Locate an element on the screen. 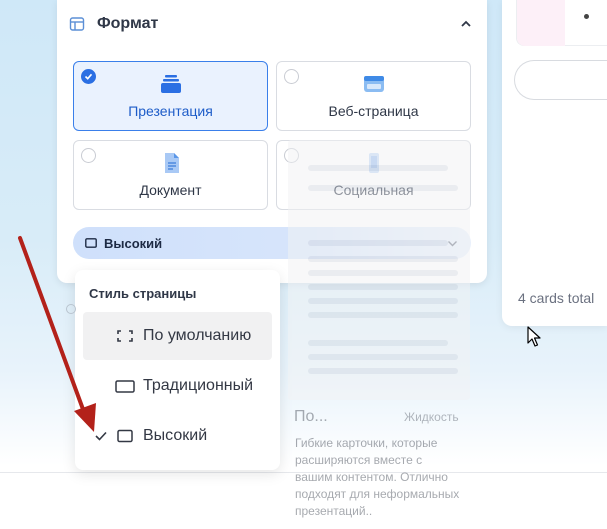  option-label: Веб-страница is located at coordinates (373, 111).